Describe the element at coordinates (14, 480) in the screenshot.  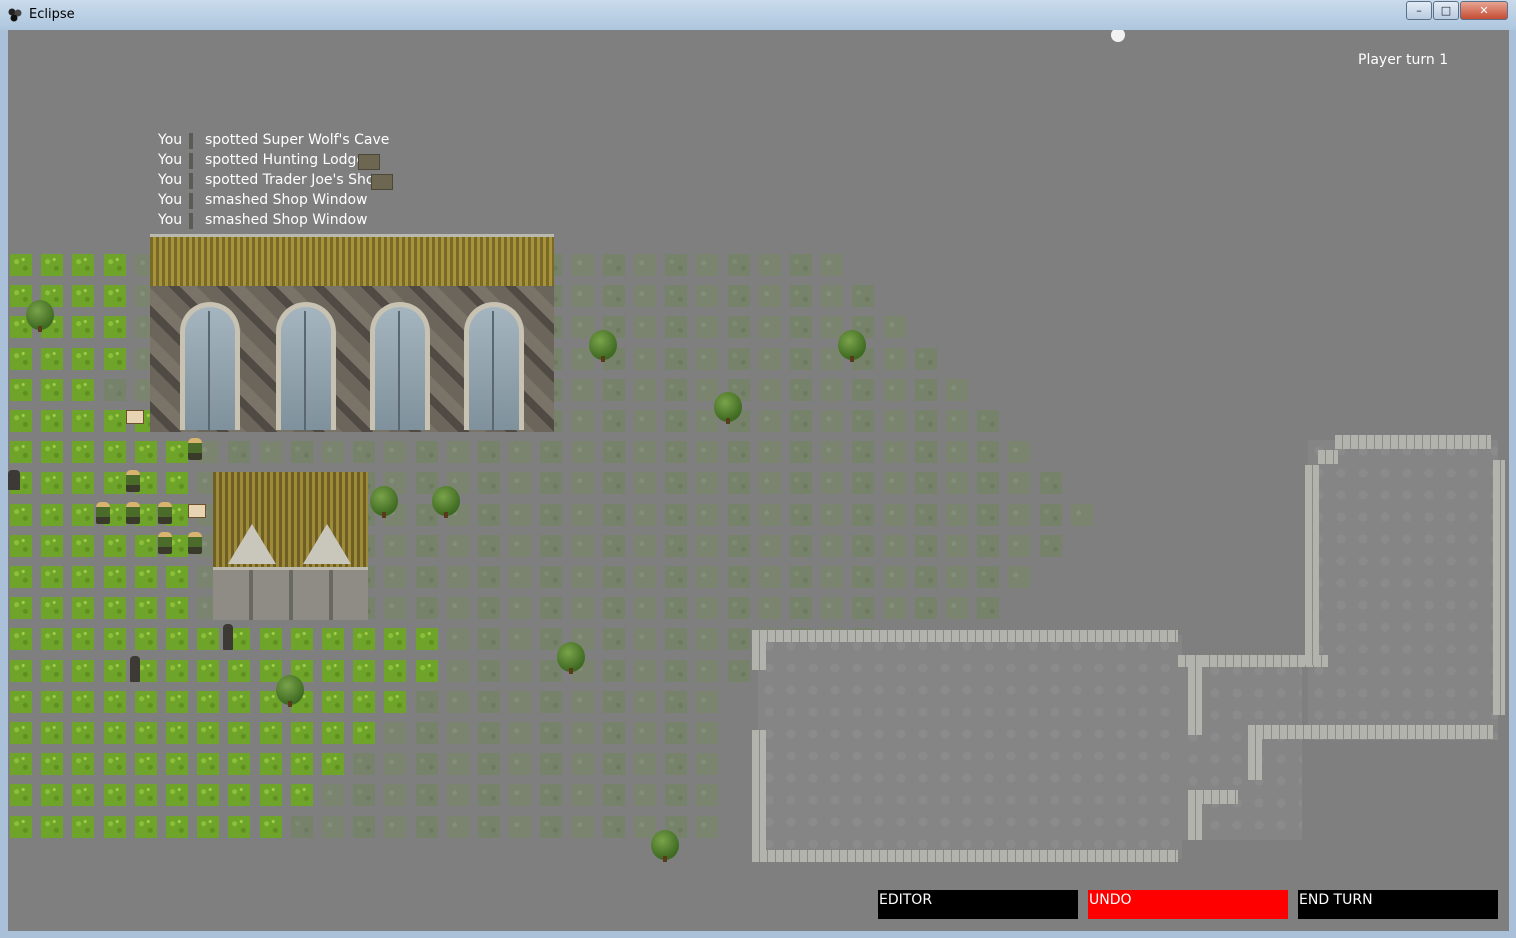
I see `unknown-unit` at that location.